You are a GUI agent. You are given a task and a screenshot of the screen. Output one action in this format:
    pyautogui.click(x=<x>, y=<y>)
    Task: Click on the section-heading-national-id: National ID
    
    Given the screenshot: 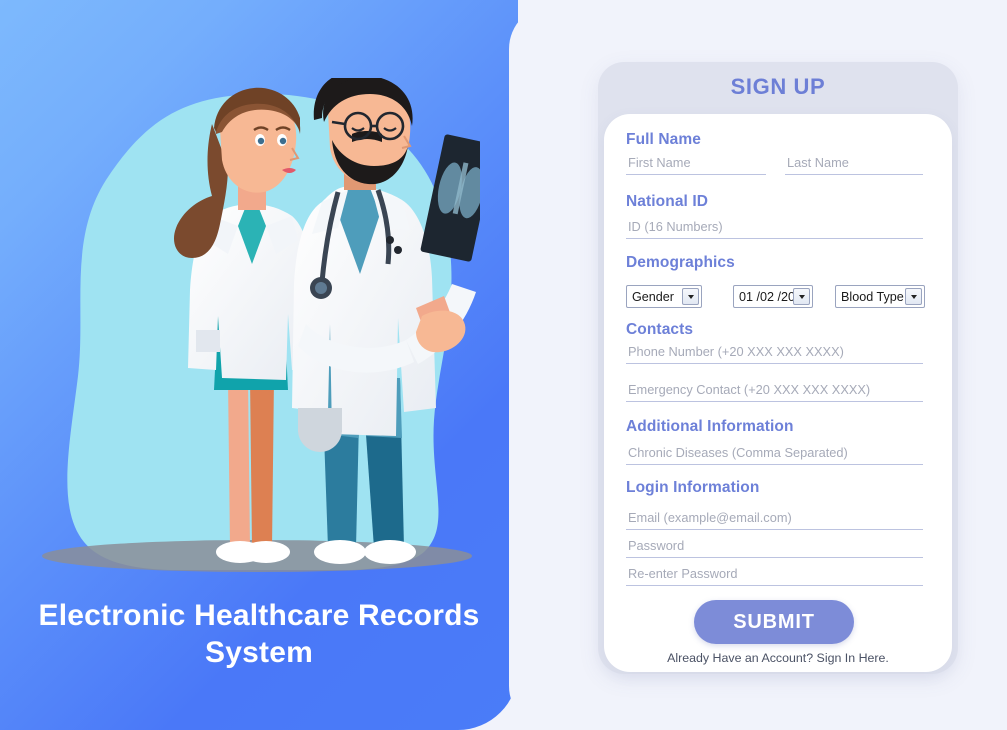 What is the action you would take?
    pyautogui.click(x=667, y=201)
    